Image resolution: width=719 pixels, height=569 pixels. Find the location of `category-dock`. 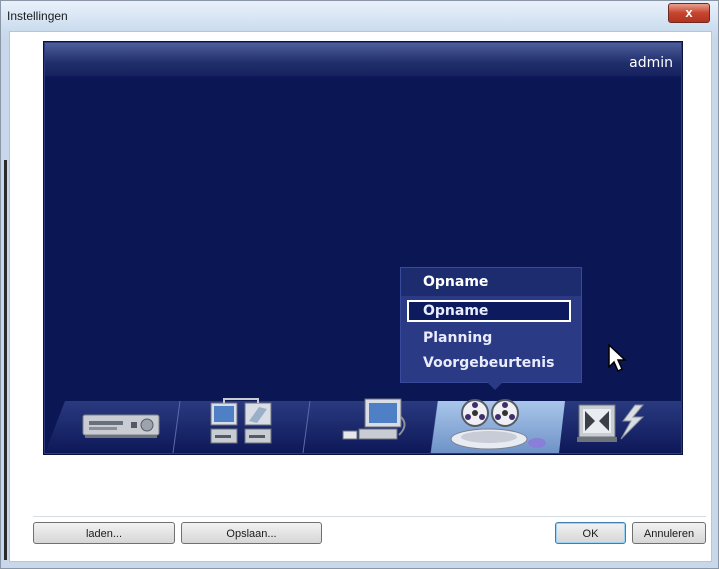

category-dock is located at coordinates (363, 422).